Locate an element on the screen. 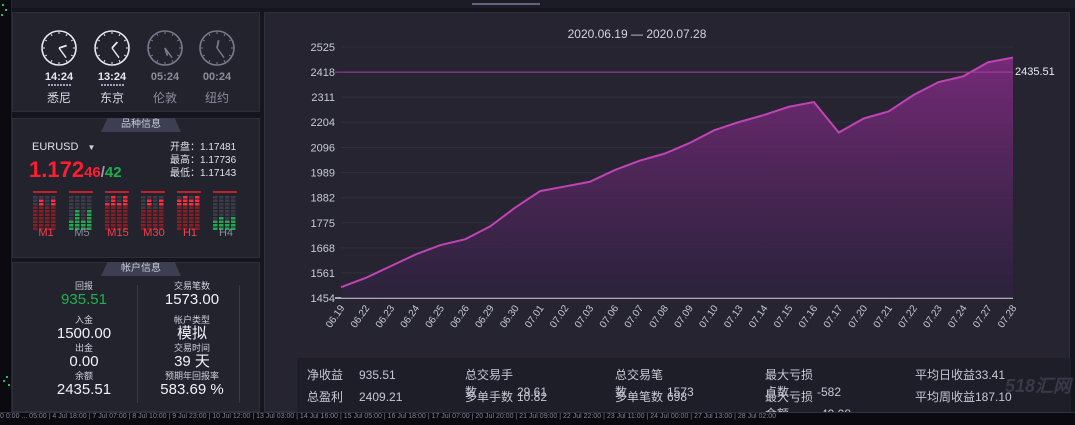 Image resolution: width=1075 pixels, height=425 pixels. x-tick-label: 07.10 is located at coordinates (709, 316).